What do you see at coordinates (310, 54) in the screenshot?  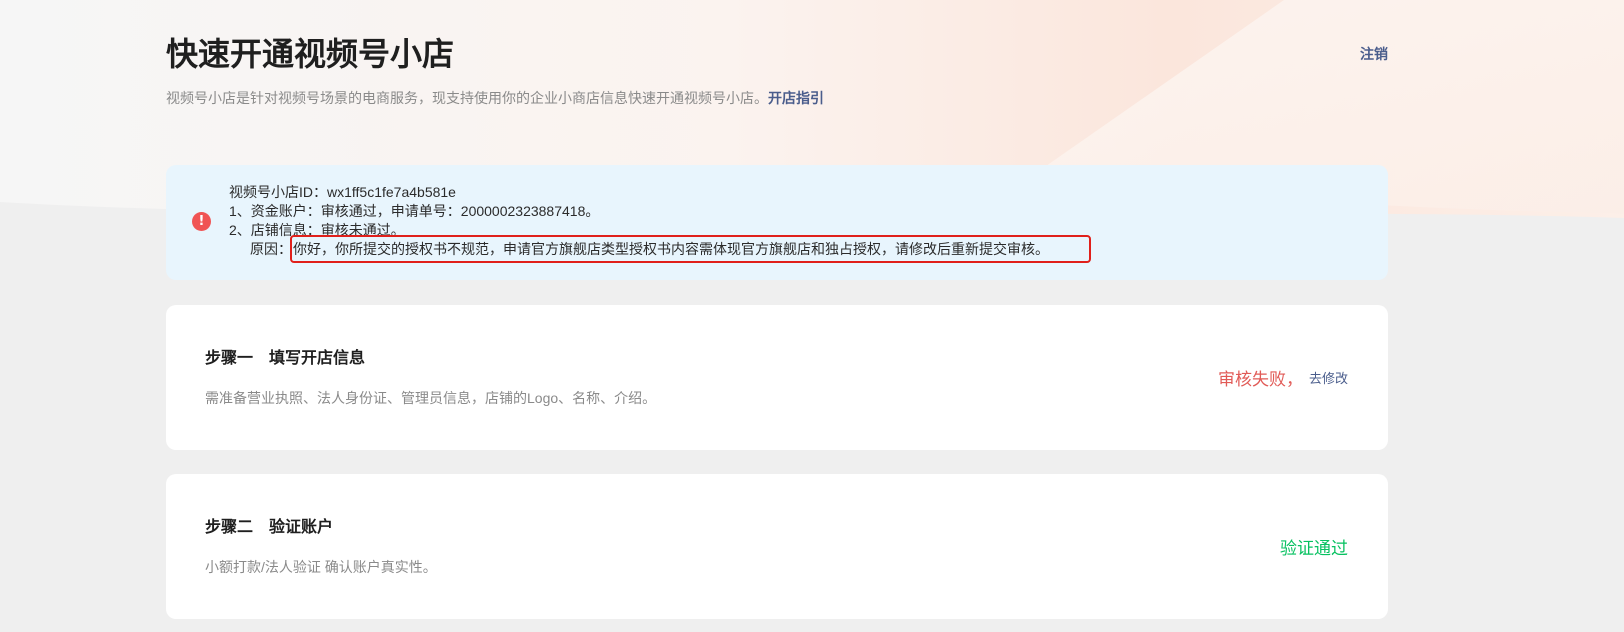 I see `page-title: 快速开通视频号小店` at bounding box center [310, 54].